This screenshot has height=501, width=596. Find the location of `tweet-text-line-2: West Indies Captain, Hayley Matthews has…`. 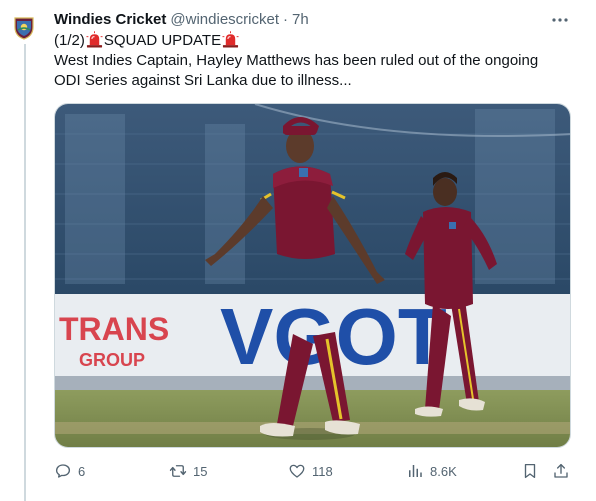

tweet-text-line-2: West Indies Captain, Hayley Matthews has… is located at coordinates (296, 60).